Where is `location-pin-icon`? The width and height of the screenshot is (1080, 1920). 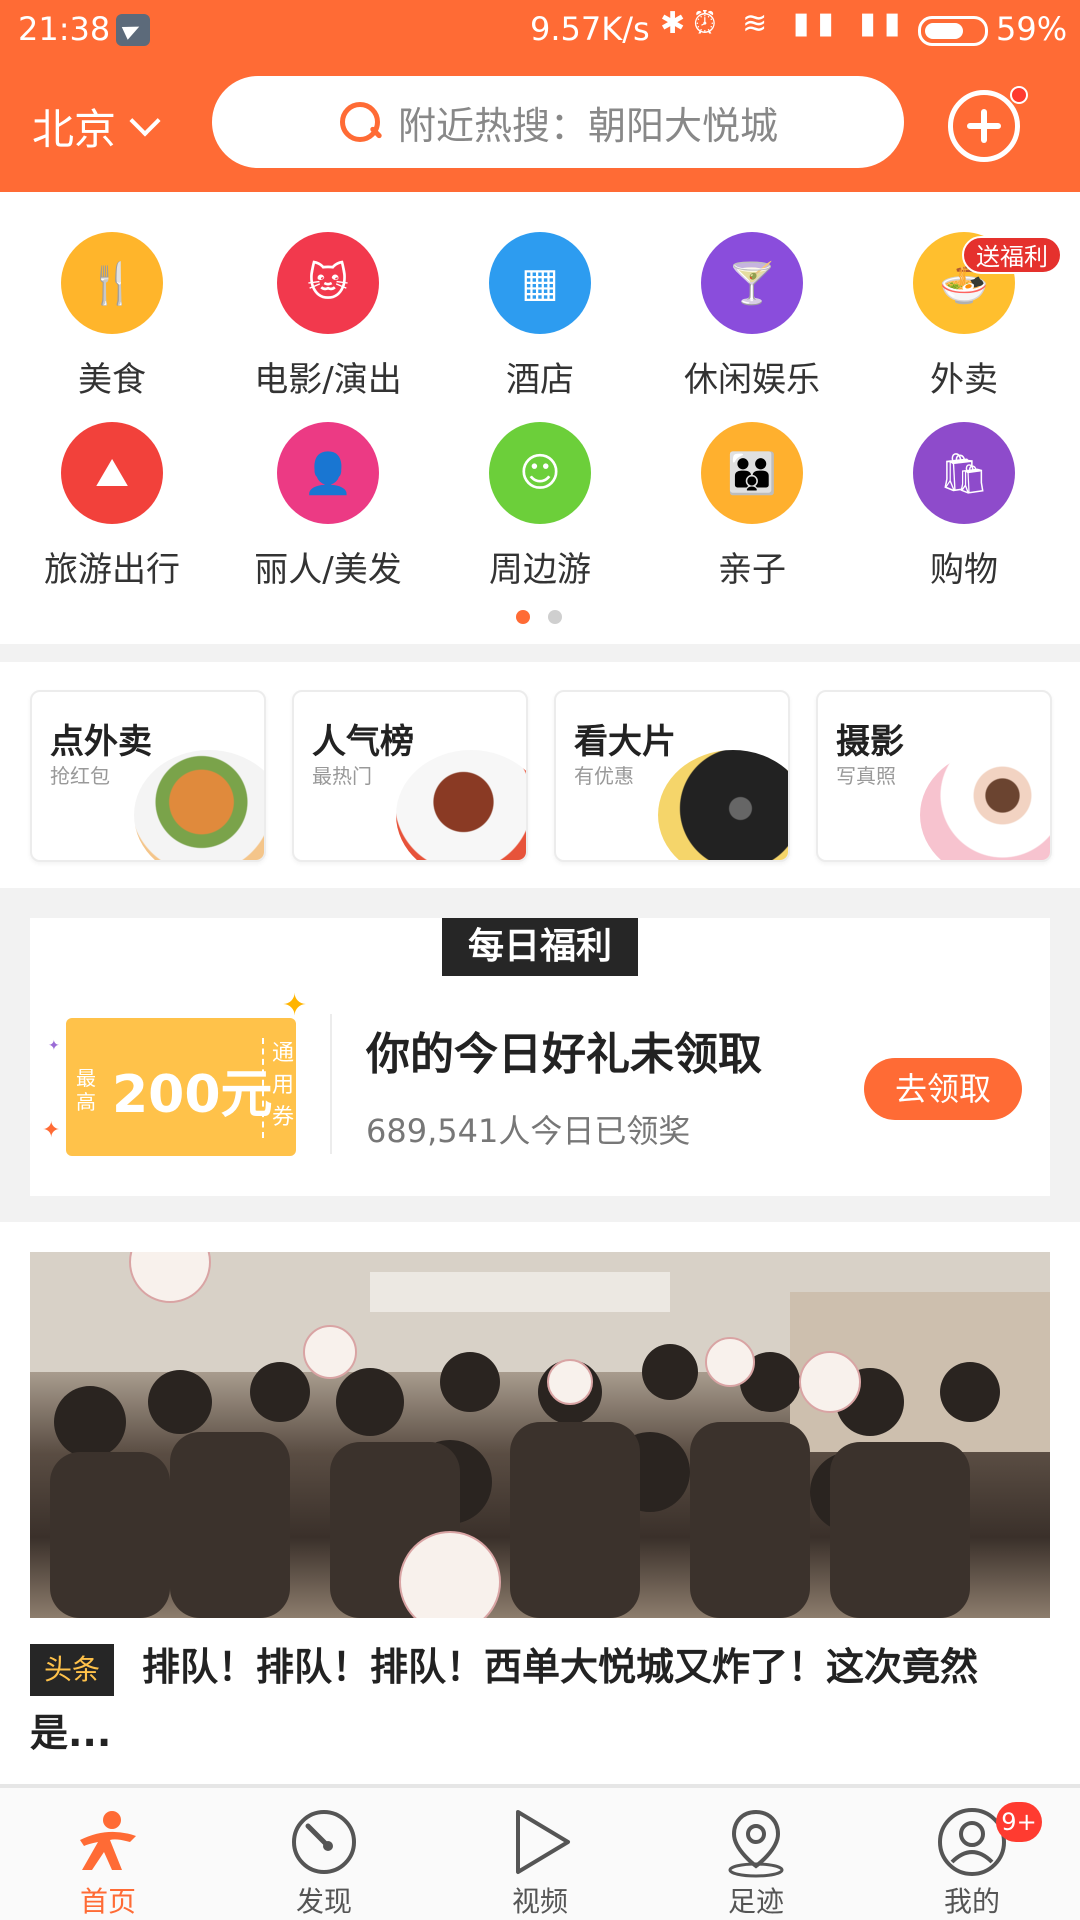 location-pin-icon is located at coordinates (756, 1843).